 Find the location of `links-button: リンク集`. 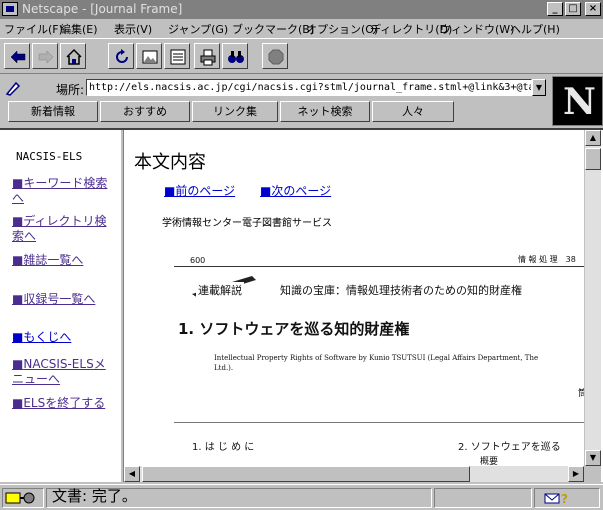

links-button: リンク集 is located at coordinates (235, 111).